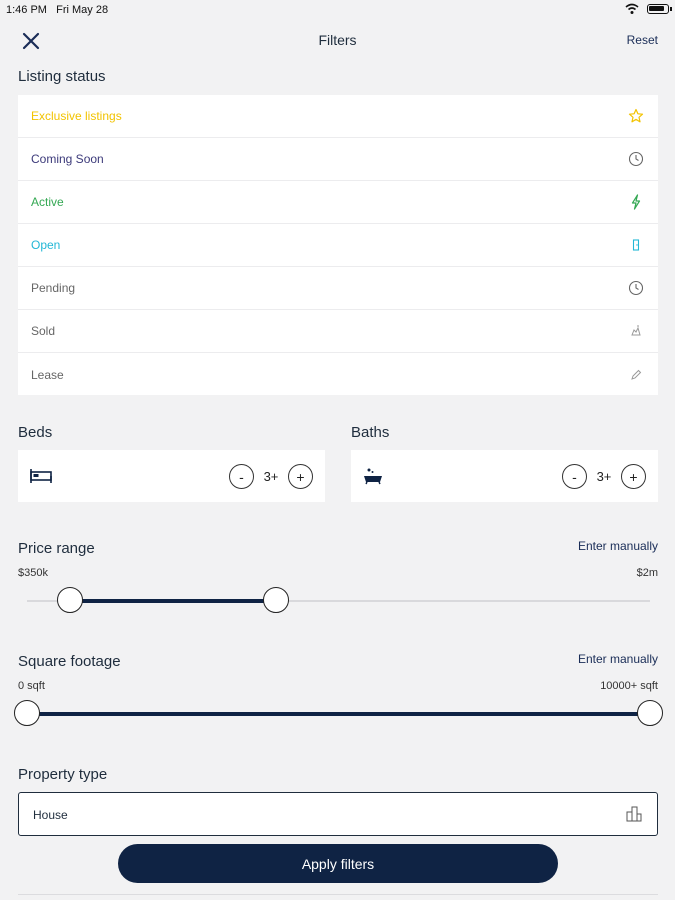  I want to click on status-row-open: Open, so click(338, 245).